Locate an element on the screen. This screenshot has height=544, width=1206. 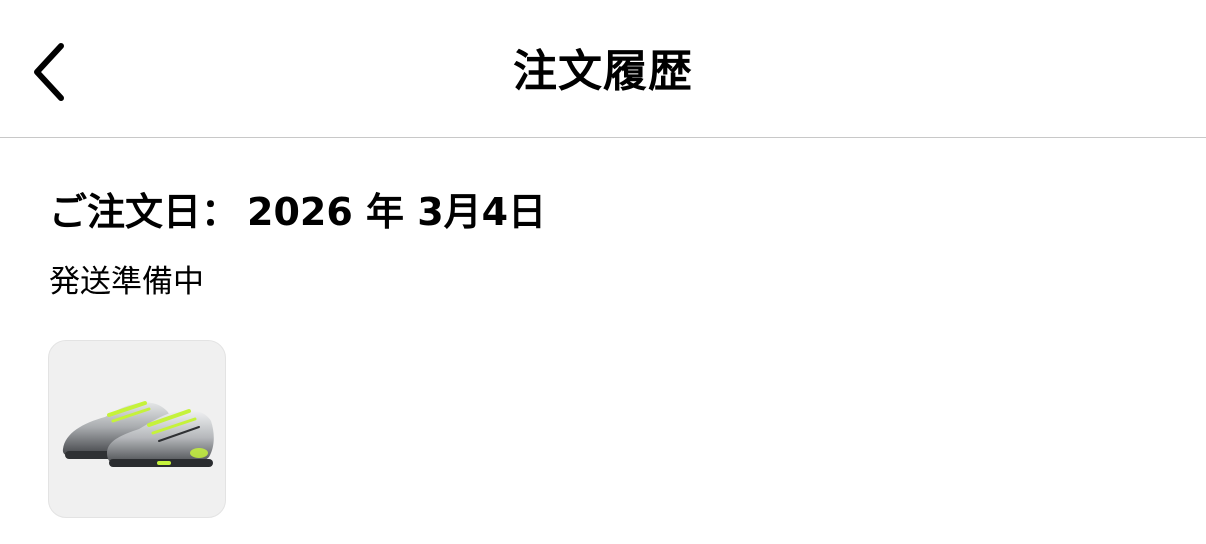
sneaker-product-image is located at coordinates (138, 434).